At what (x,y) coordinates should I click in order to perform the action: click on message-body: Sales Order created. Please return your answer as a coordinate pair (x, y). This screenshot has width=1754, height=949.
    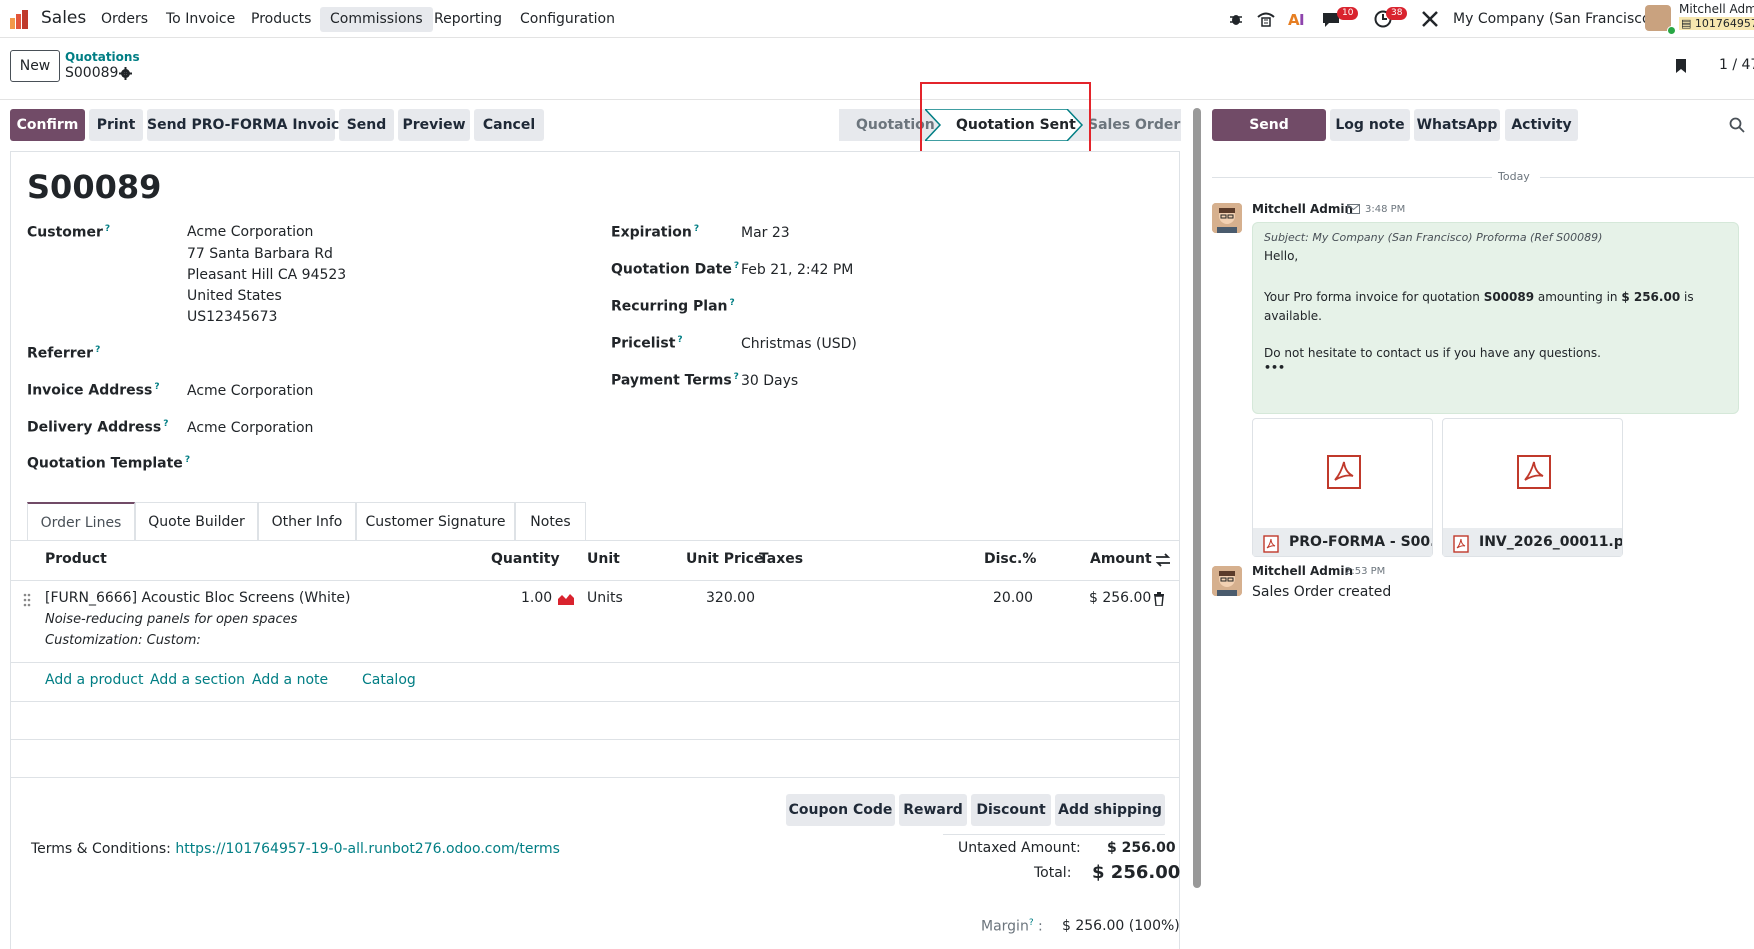
    Looking at the image, I should click on (1322, 592).